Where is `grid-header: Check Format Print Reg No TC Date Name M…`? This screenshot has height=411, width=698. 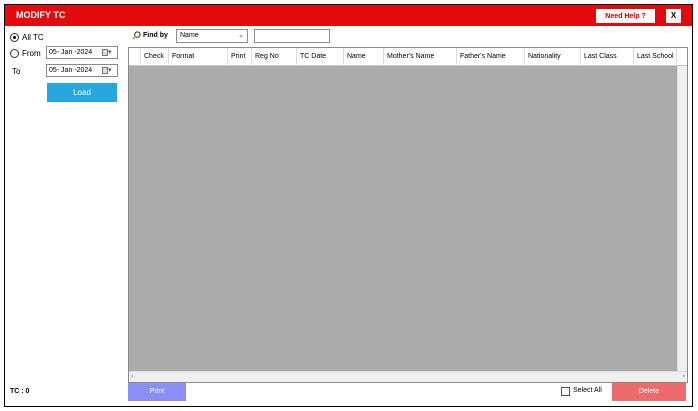
grid-header: Check Format Print Reg No TC Date Name M… is located at coordinates (408, 57).